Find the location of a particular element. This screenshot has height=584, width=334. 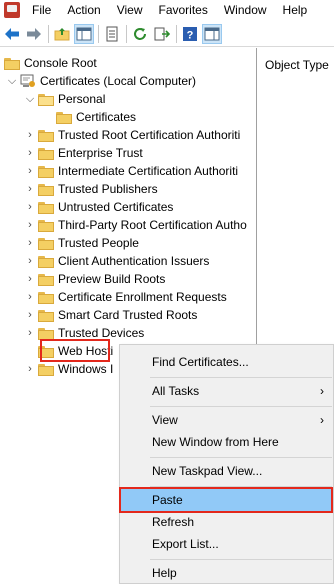

tree-item-label: Intermediate Certification Authoriti is located at coordinates (148, 171).